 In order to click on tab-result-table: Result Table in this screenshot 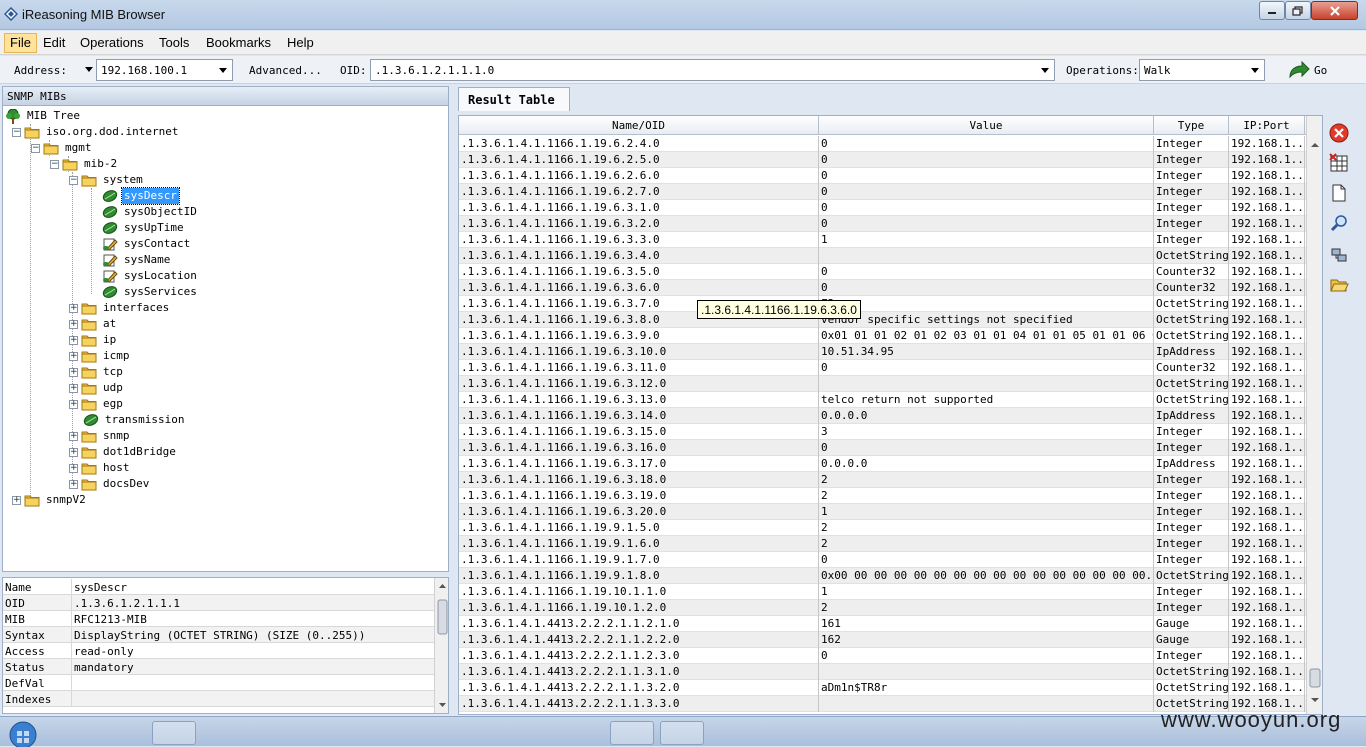, I will do `click(514, 99)`.